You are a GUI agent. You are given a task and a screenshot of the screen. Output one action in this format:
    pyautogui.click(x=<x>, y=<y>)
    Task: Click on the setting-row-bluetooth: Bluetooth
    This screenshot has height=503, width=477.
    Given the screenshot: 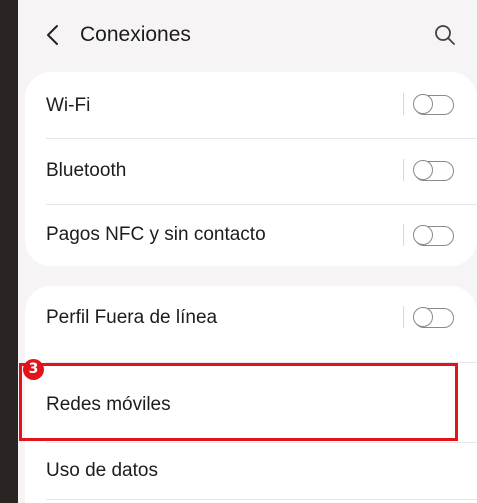 What is the action you would take?
    pyautogui.click(x=251, y=171)
    